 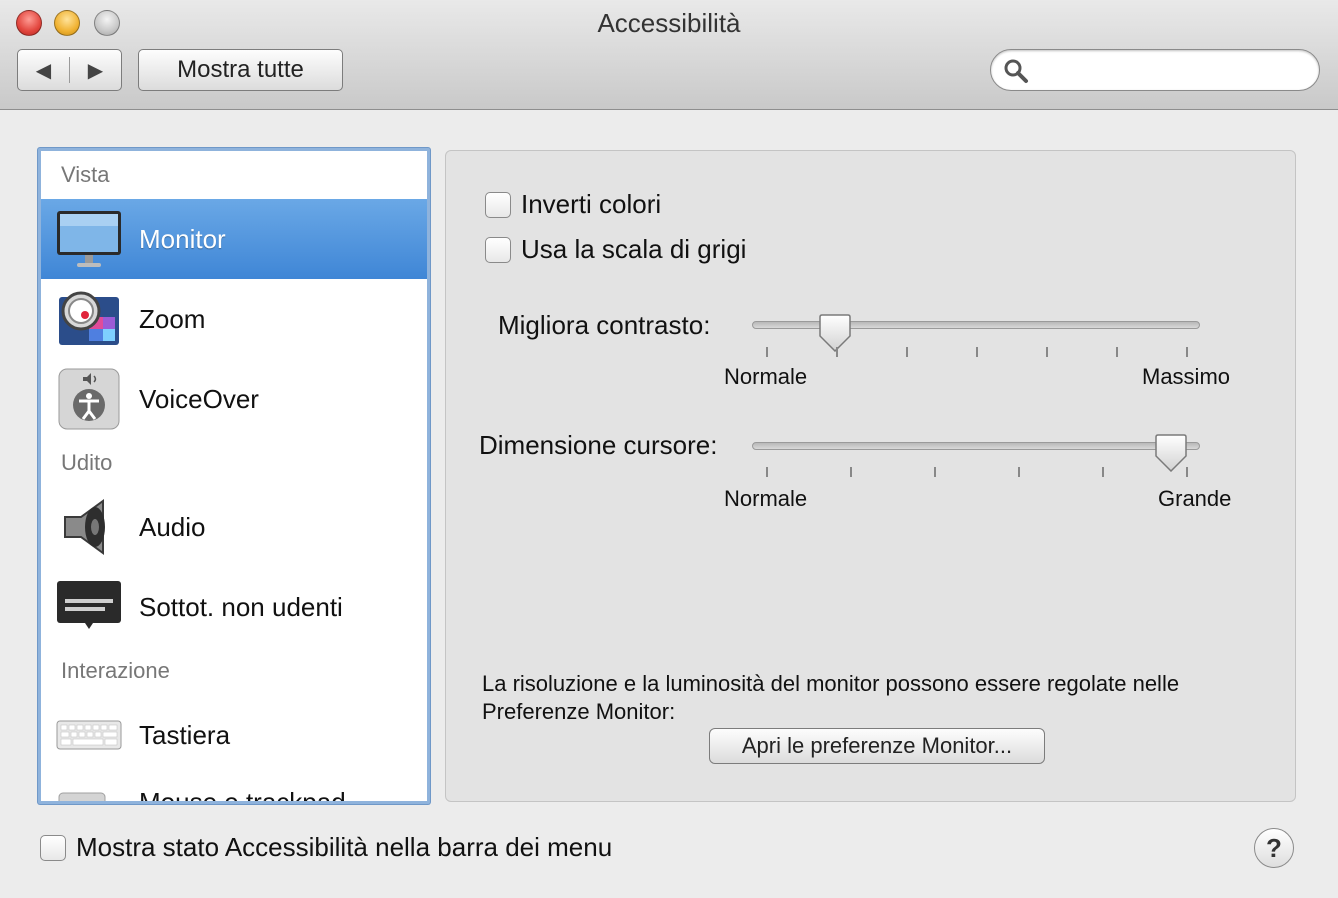 I want to click on back-button: ◀, so click(x=43, y=70).